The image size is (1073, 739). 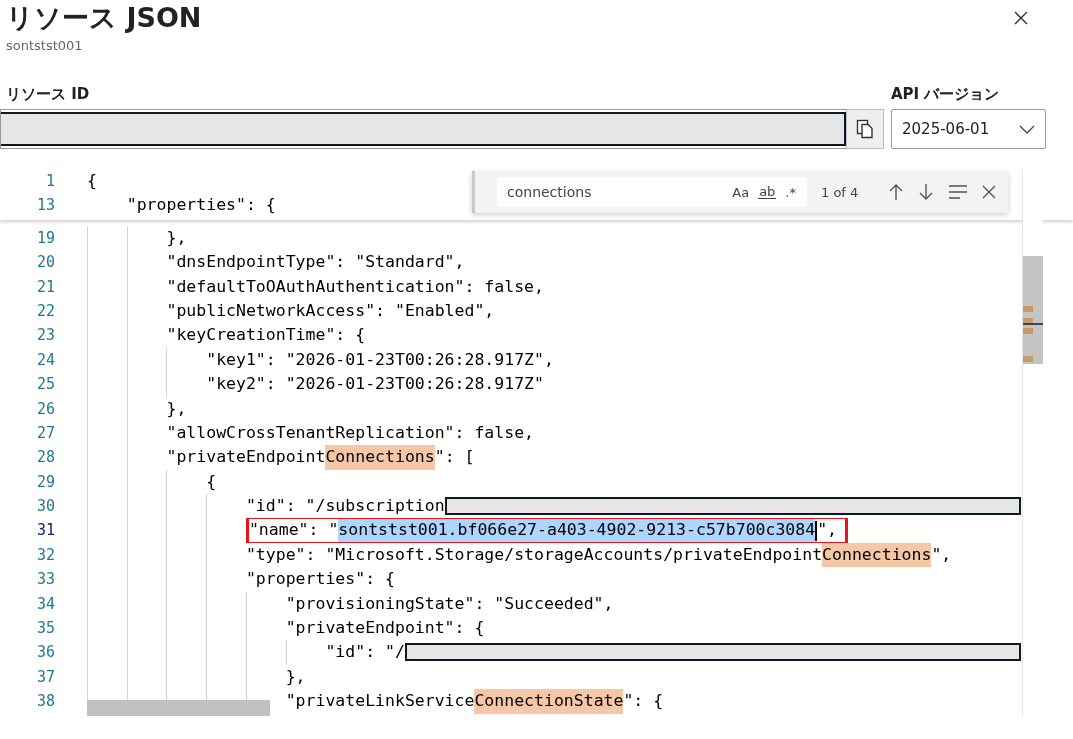 What do you see at coordinates (896, 192) in the screenshot?
I see `arrow-up-icon` at bounding box center [896, 192].